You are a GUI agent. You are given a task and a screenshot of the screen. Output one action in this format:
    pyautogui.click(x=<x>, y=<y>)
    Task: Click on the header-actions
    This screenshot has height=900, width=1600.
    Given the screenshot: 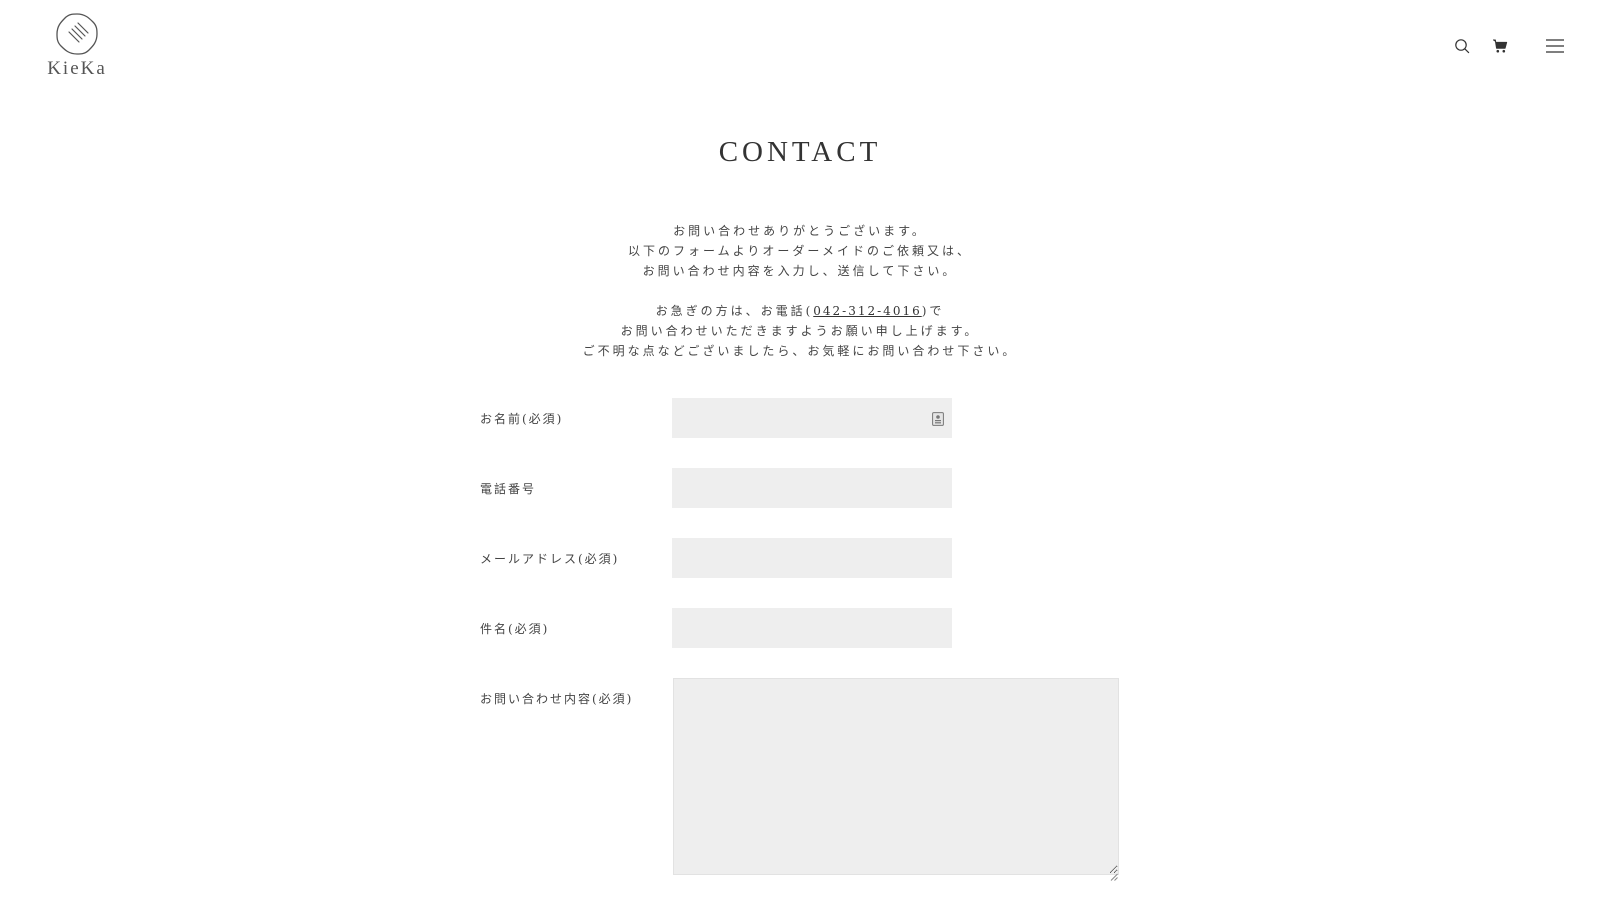 What is the action you would take?
    pyautogui.click(x=1509, y=46)
    